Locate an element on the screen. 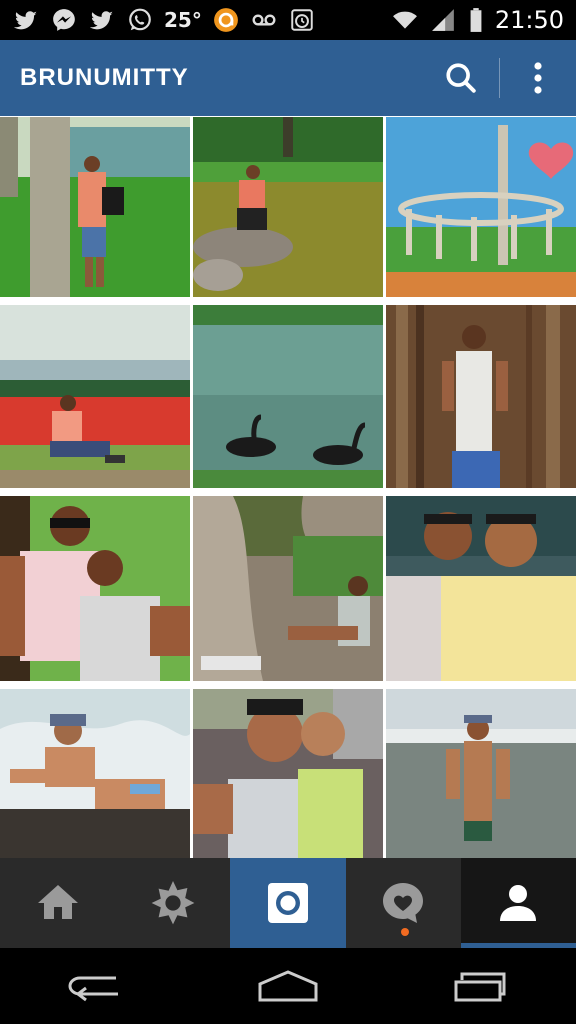 The height and width of the screenshot is (1024, 576). search-button is located at coordinates (461, 78).